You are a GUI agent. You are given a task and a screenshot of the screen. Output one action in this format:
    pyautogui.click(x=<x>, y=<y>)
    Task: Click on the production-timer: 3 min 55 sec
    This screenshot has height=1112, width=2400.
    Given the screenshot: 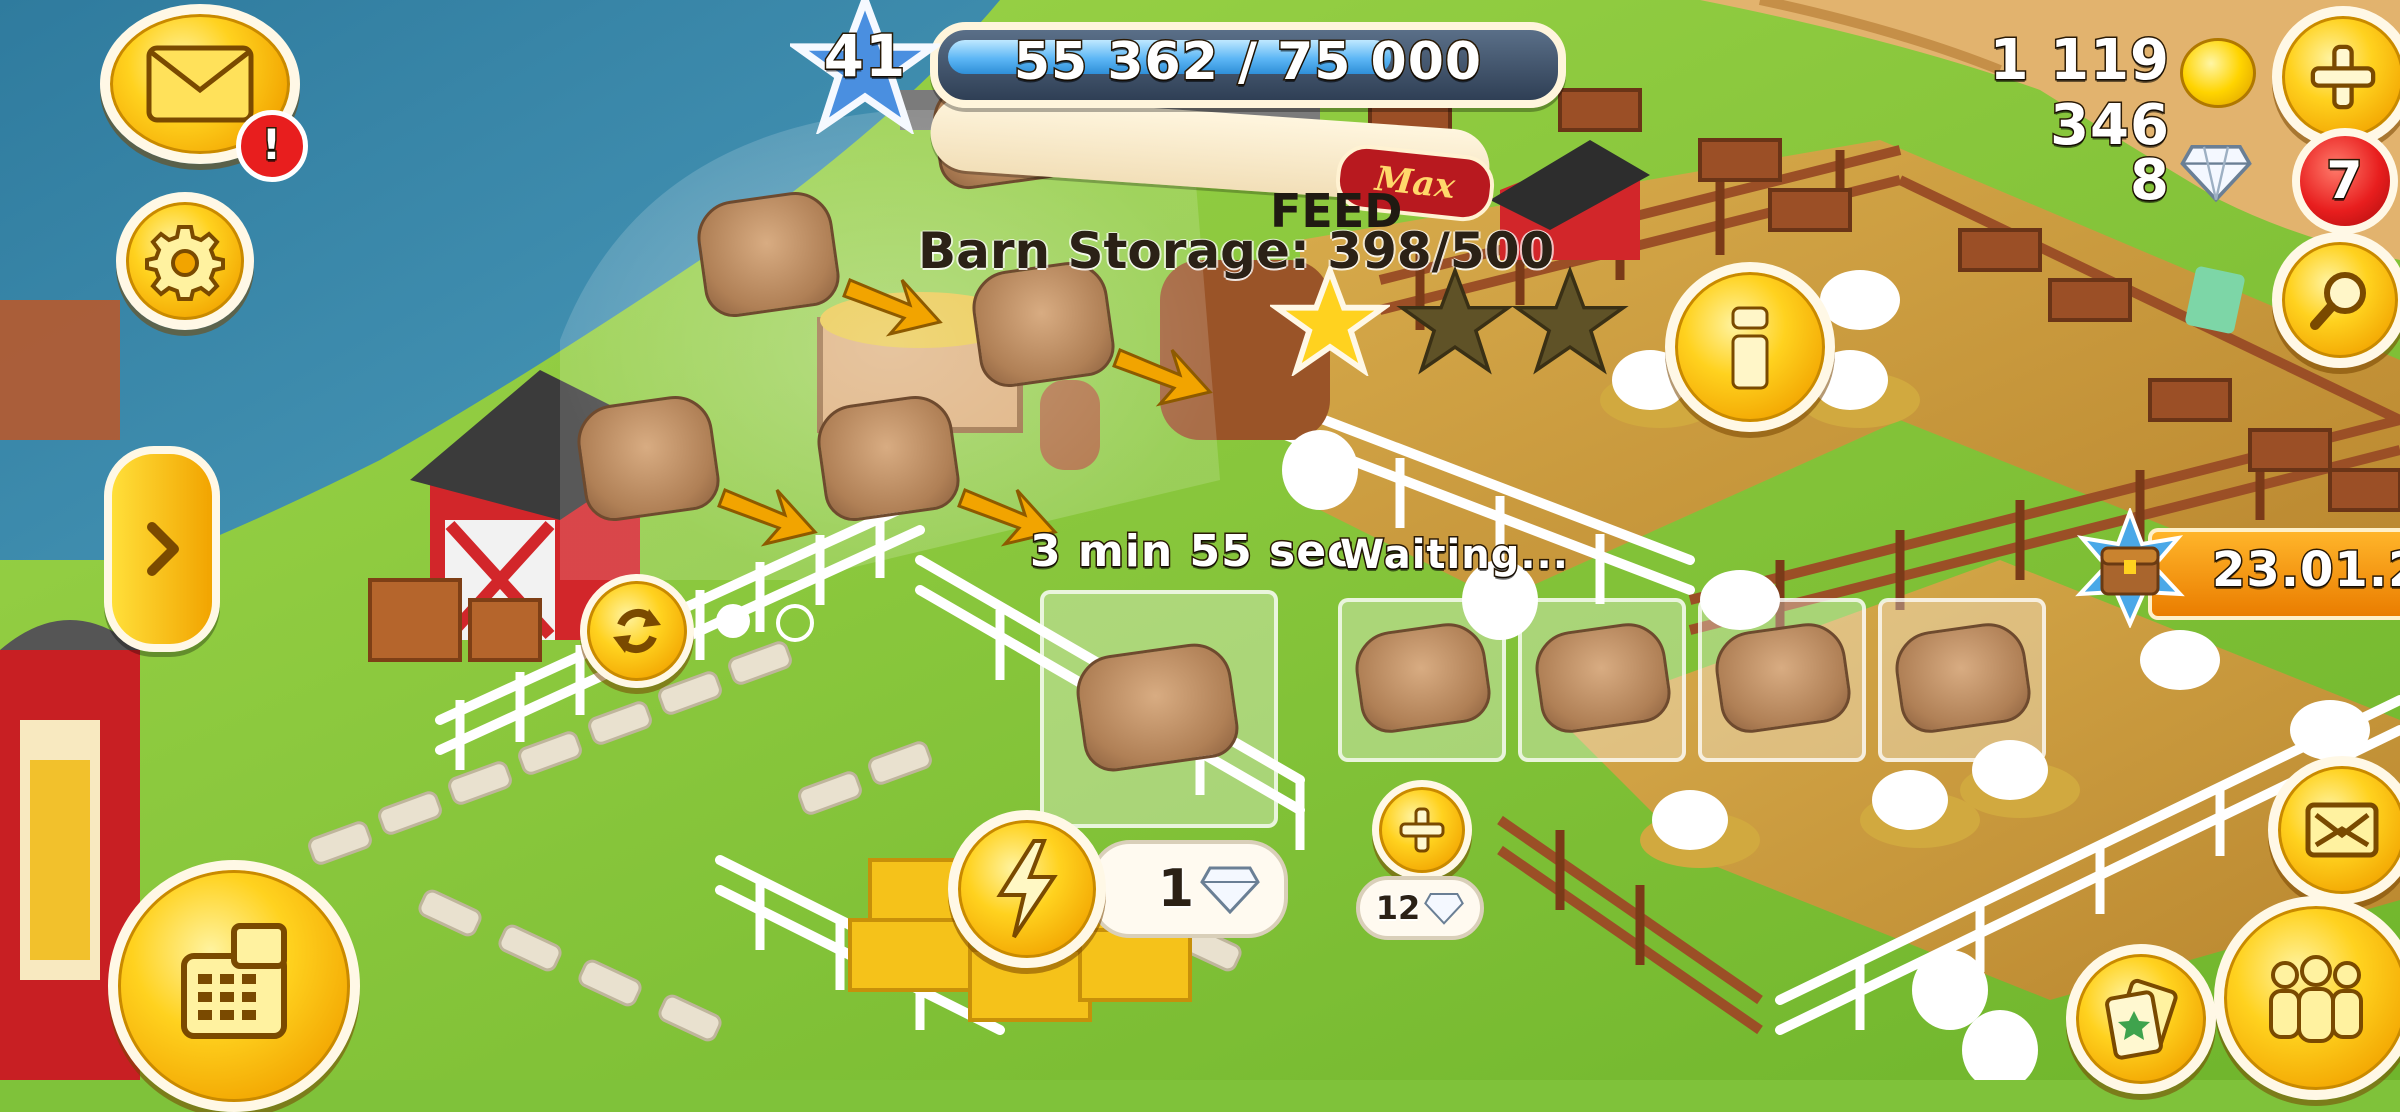 What is the action you would take?
    pyautogui.click(x=1191, y=552)
    